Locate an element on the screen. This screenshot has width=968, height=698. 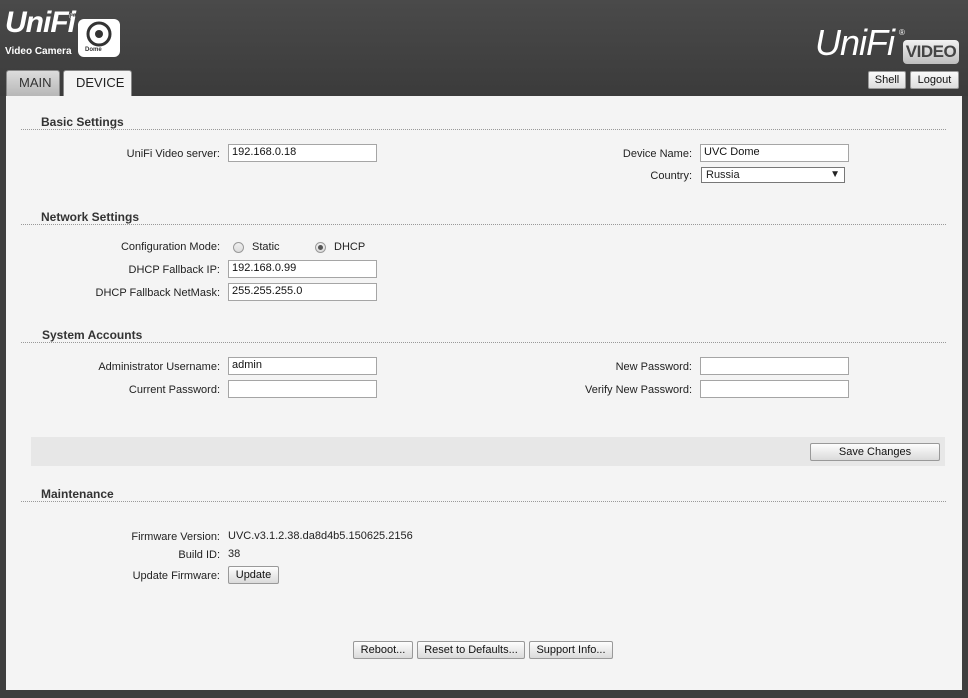
unifi-video-logo: UniFi ® VIDEO is located at coordinates (887, 44).